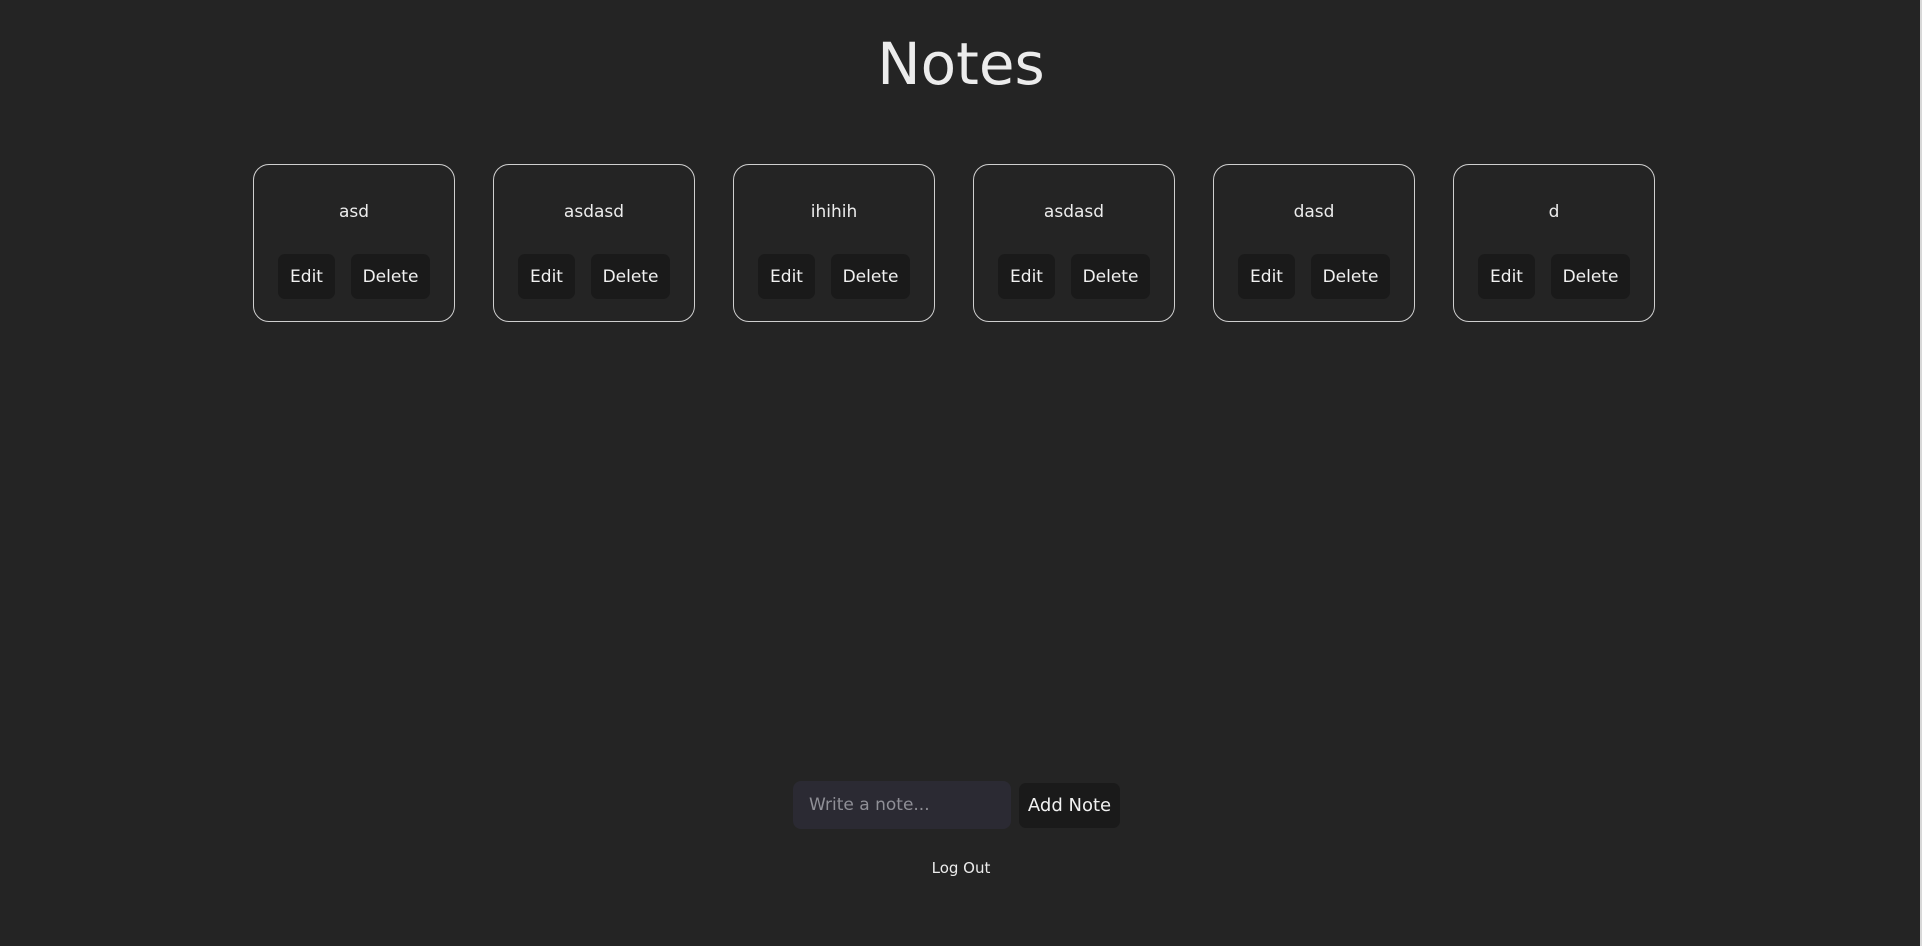 The width and height of the screenshot is (1922, 946). What do you see at coordinates (1554, 243) in the screenshot?
I see `note-card: d Edit Delete` at bounding box center [1554, 243].